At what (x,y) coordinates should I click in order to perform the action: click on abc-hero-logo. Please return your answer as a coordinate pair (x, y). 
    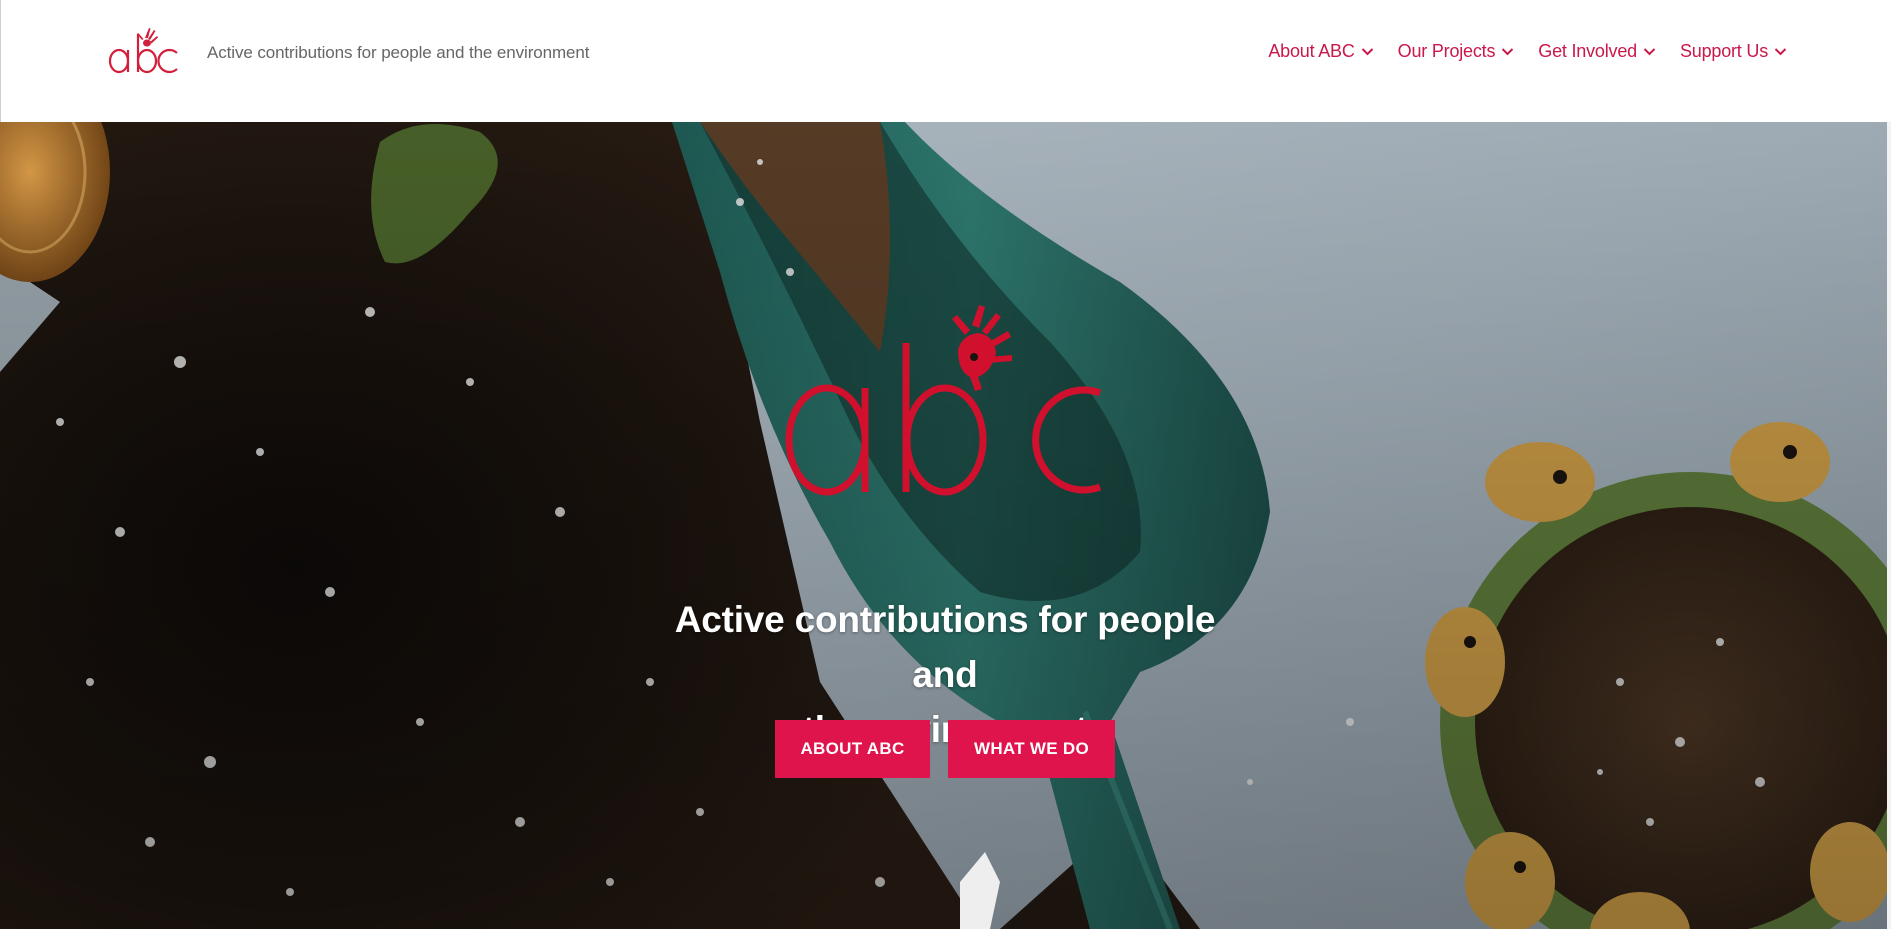
    Looking at the image, I should click on (943, 400).